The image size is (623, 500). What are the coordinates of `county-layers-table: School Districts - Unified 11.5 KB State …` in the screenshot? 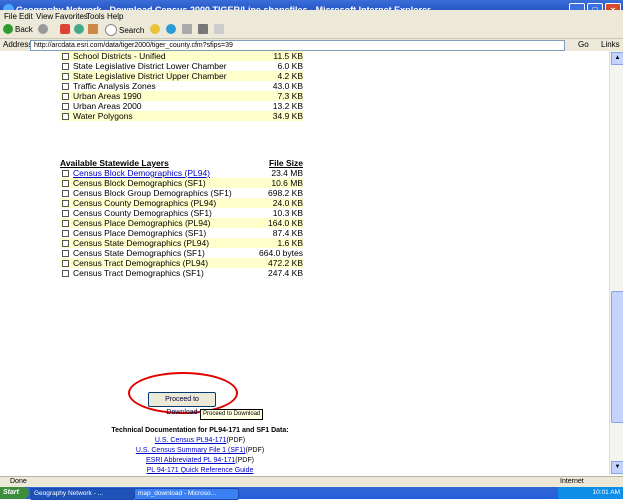 It's located at (181, 86).